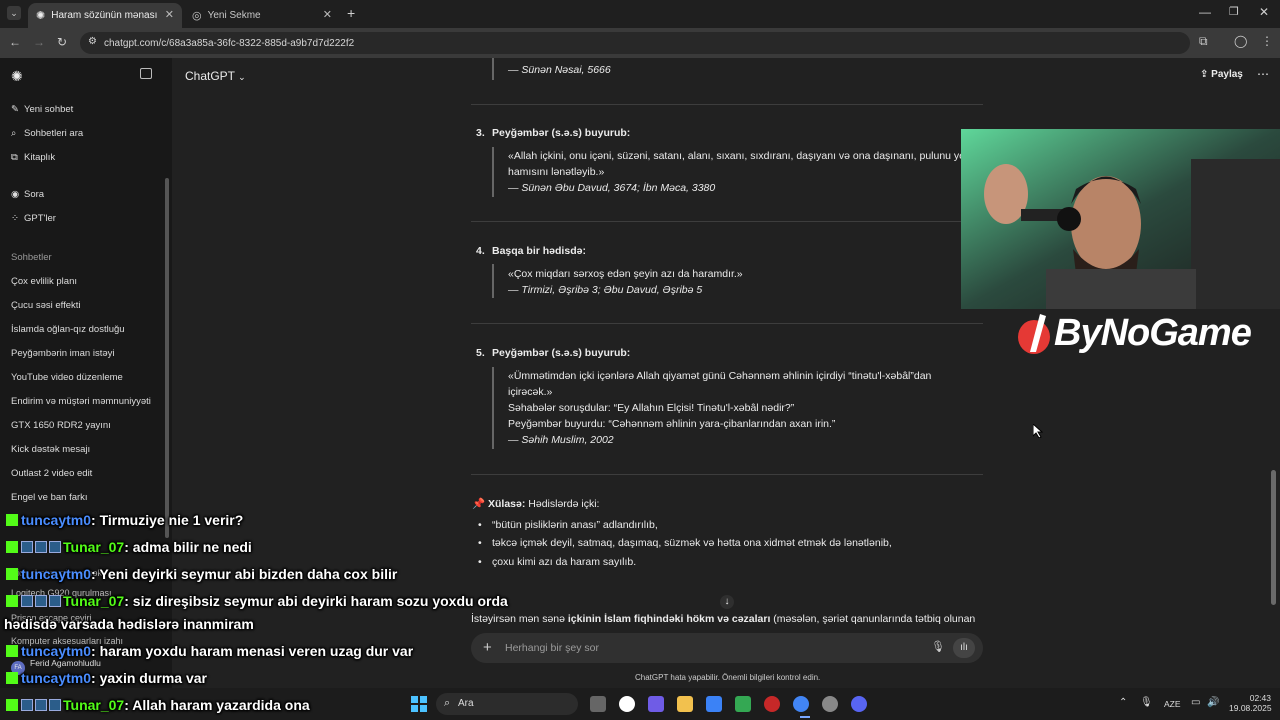 The width and height of the screenshot is (1280, 720). What do you see at coordinates (46, 305) in the screenshot?
I see `sidebar-chat-item: Çucu səsi effekti` at bounding box center [46, 305].